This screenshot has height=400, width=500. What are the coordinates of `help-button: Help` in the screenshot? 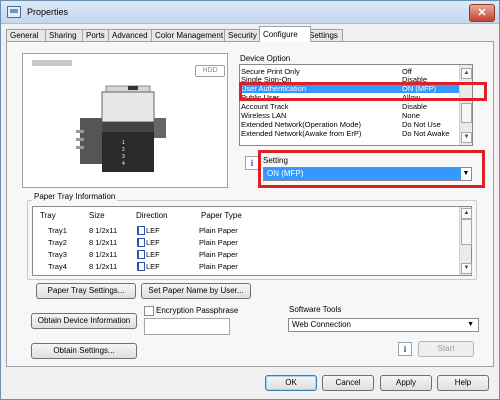 It's located at (463, 383).